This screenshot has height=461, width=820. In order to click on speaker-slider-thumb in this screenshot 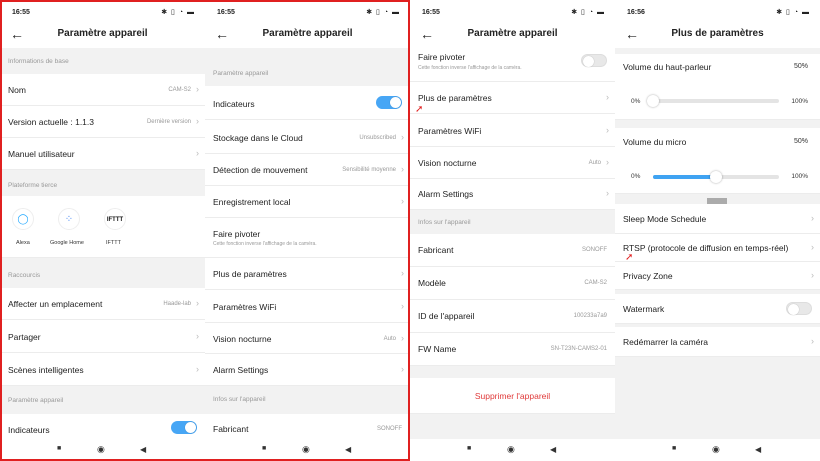, I will do `click(653, 101)`.